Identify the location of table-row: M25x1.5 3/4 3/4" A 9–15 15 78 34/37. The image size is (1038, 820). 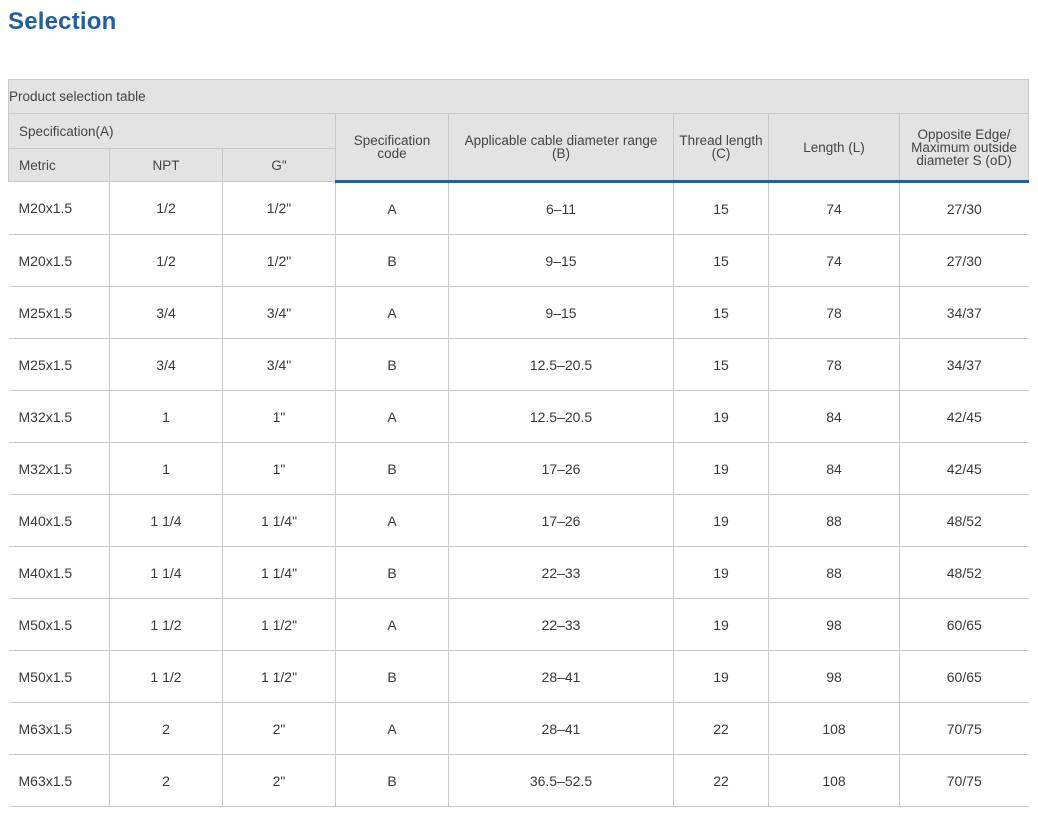
(518, 312).